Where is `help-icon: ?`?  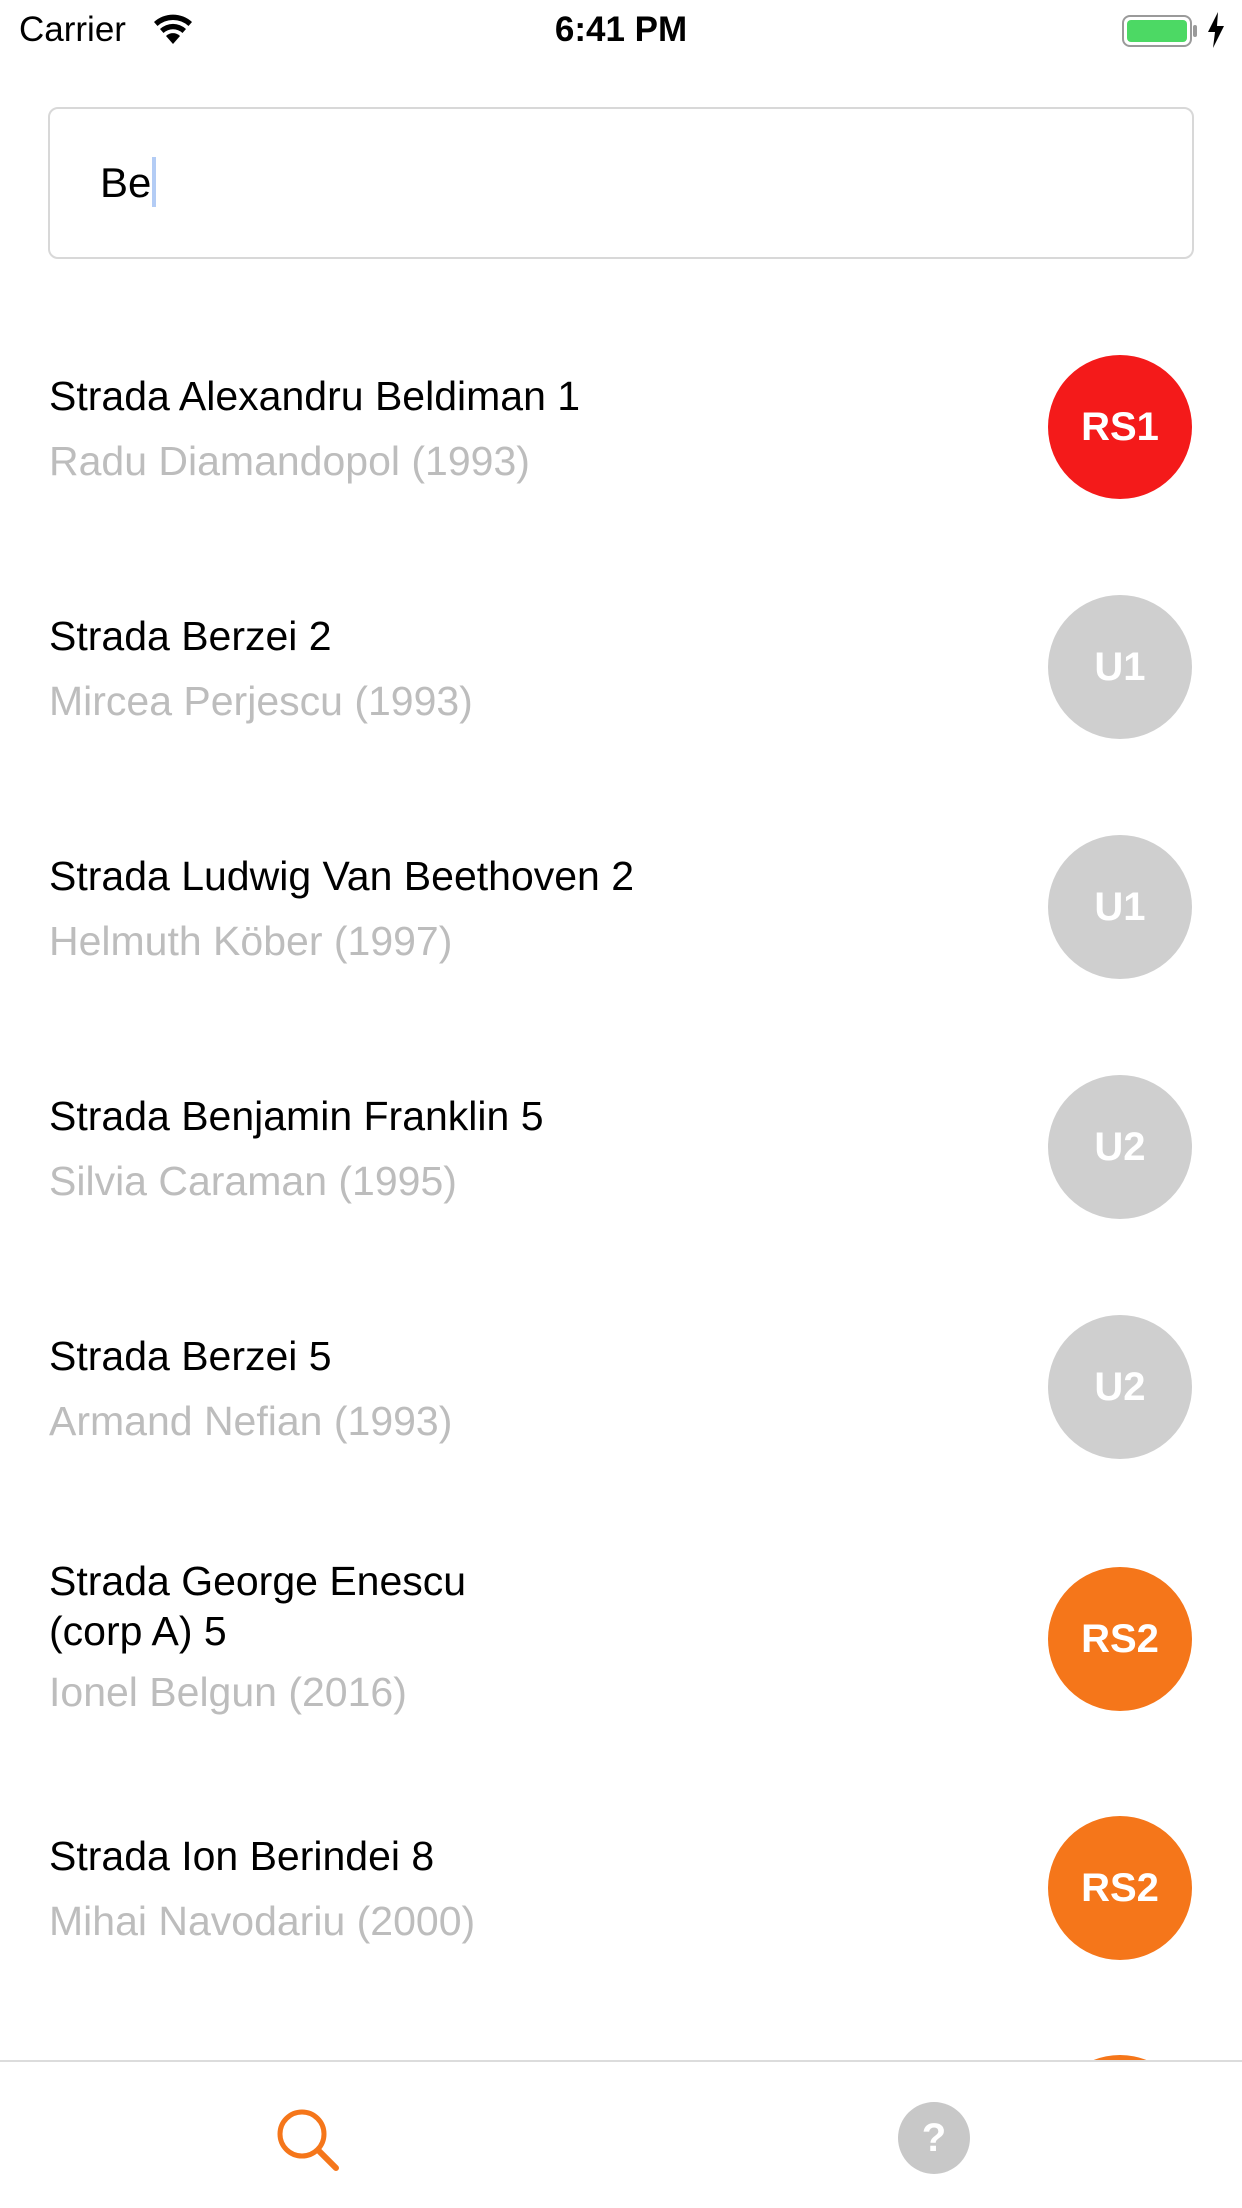 help-icon: ? is located at coordinates (934, 2138).